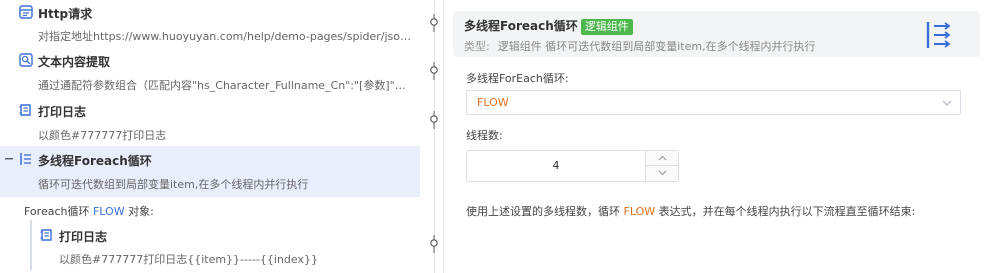  What do you see at coordinates (484, 135) in the screenshot?
I see `thread-count-label: 线程数:` at bounding box center [484, 135].